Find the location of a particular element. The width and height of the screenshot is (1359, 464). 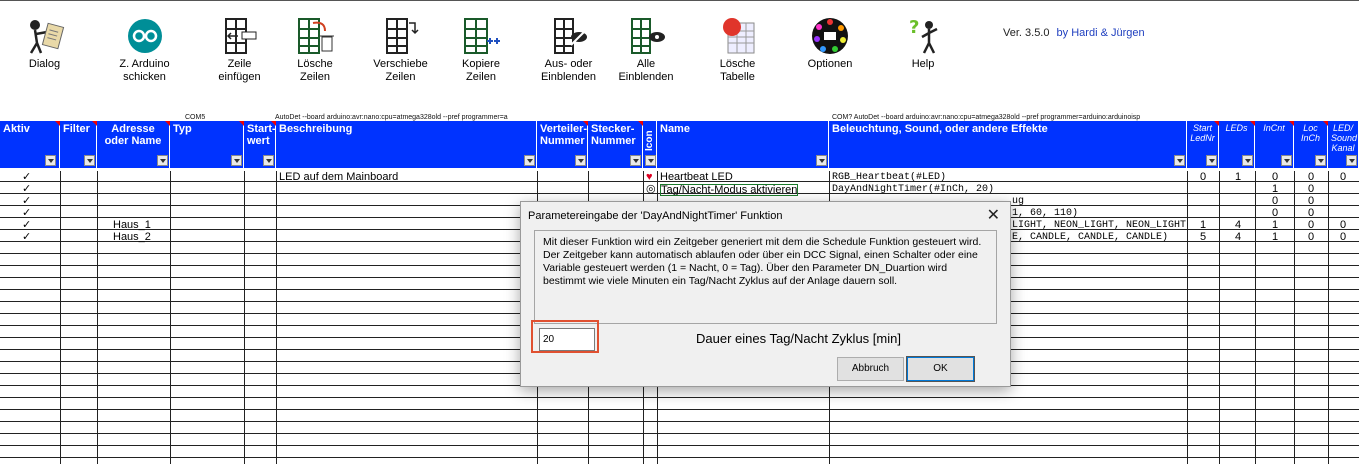

row6-aktiv: ✓ is located at coordinates (26, 237).